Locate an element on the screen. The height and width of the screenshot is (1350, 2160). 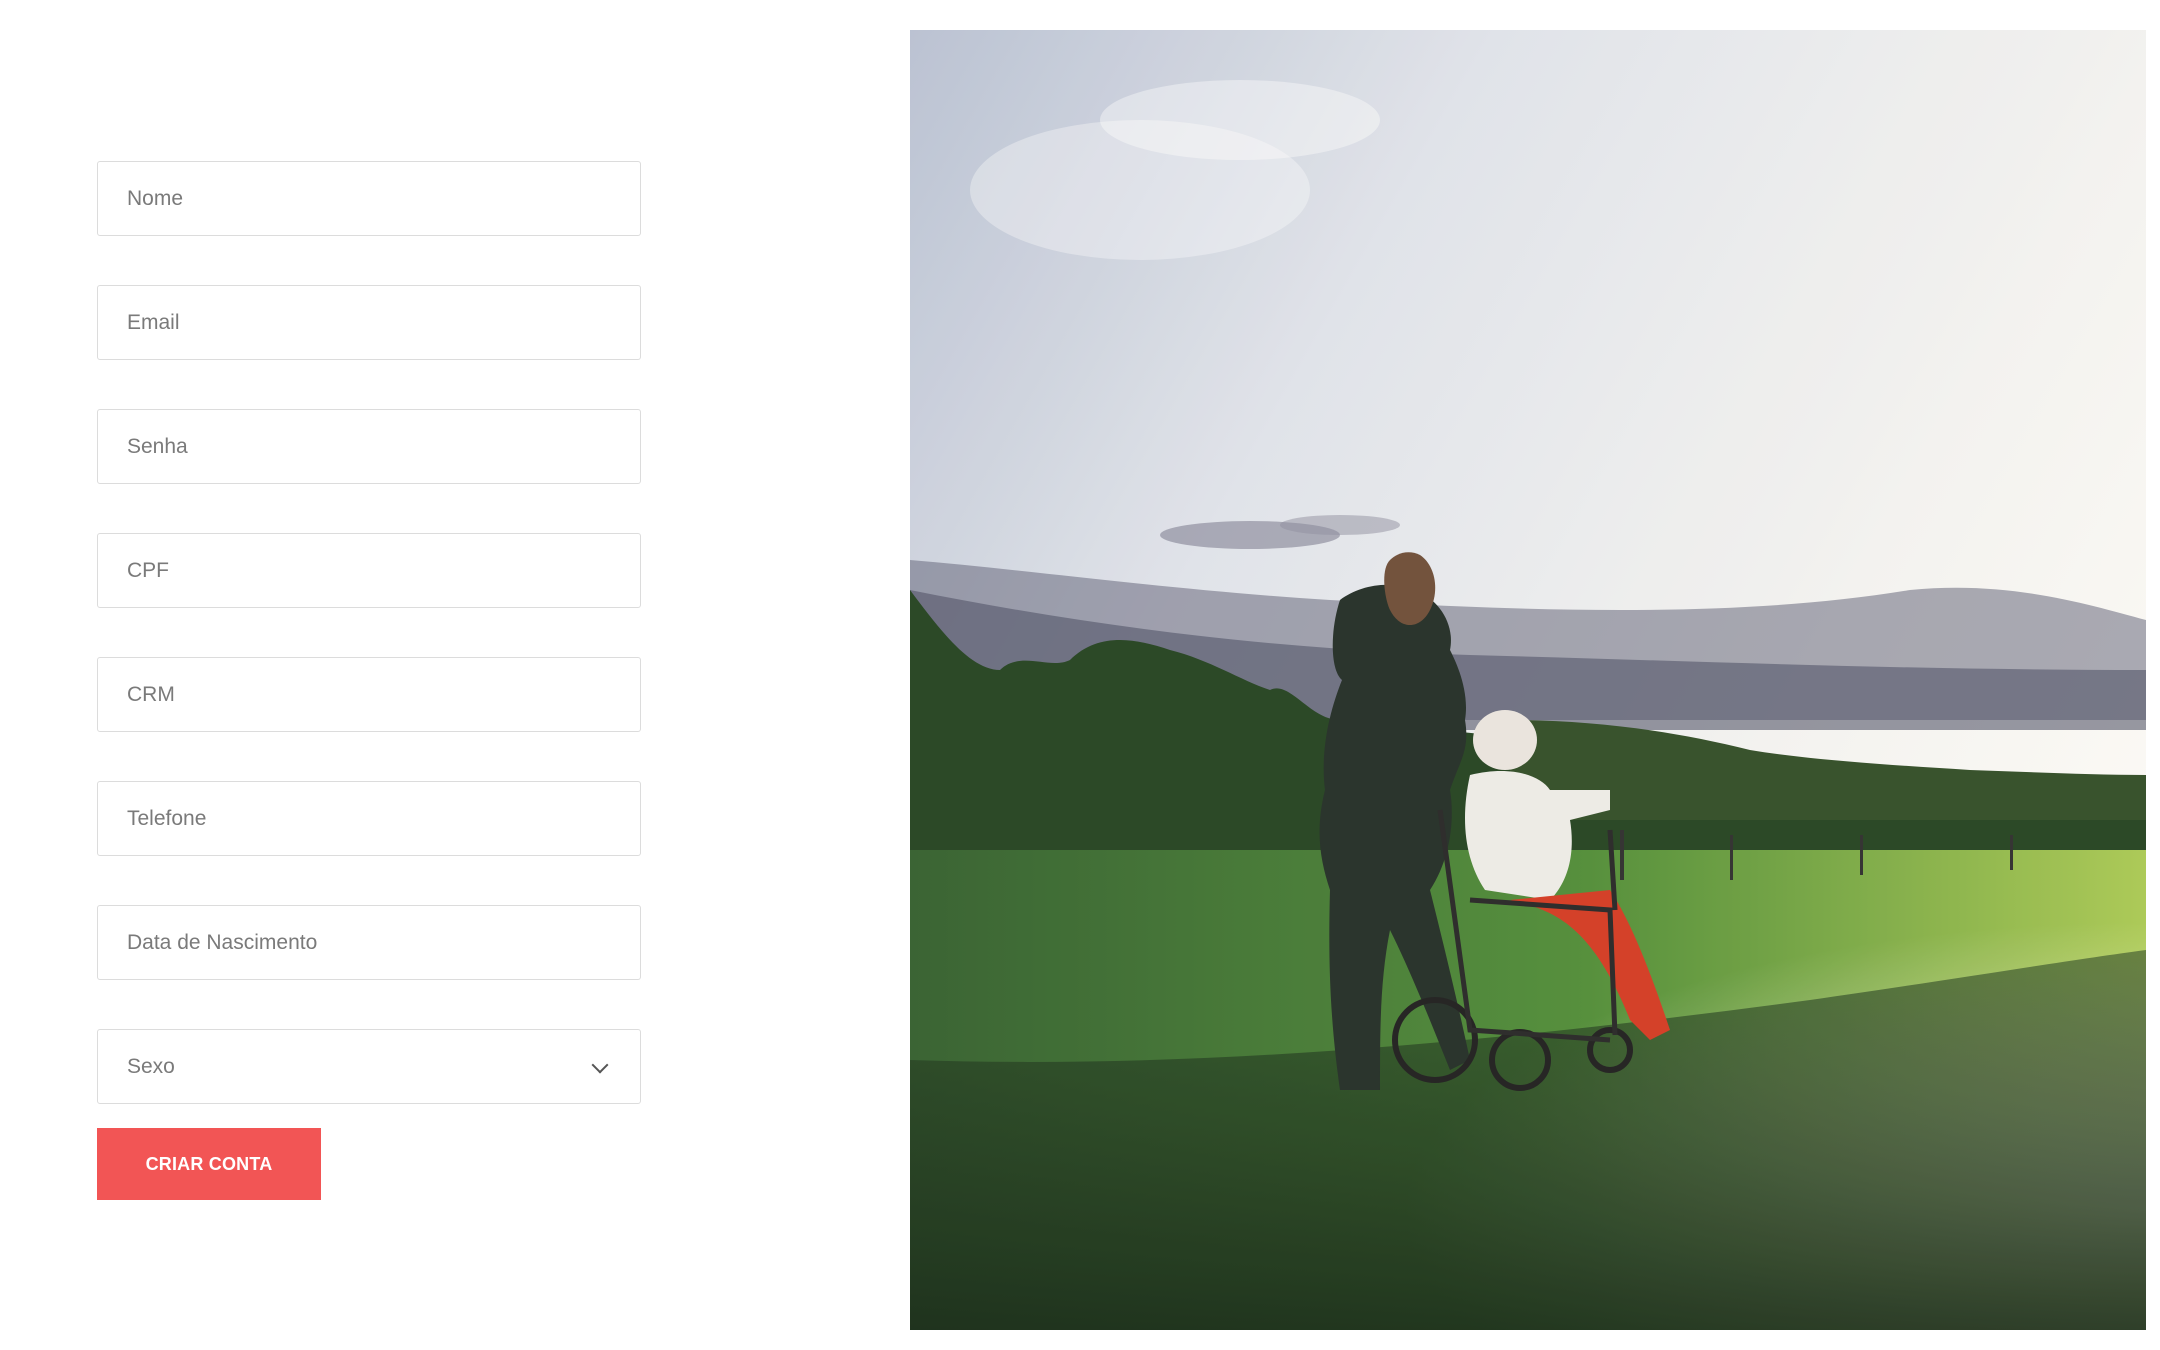
cpf-input is located at coordinates (369, 570).